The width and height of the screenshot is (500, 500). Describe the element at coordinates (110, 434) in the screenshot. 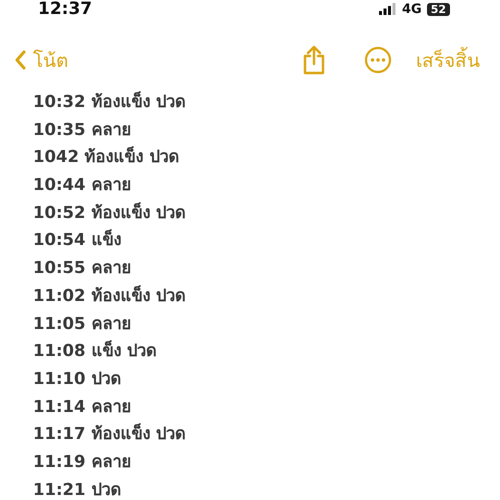

I see `note-line: 11:17 ท้องแข็ง ปวด` at that location.